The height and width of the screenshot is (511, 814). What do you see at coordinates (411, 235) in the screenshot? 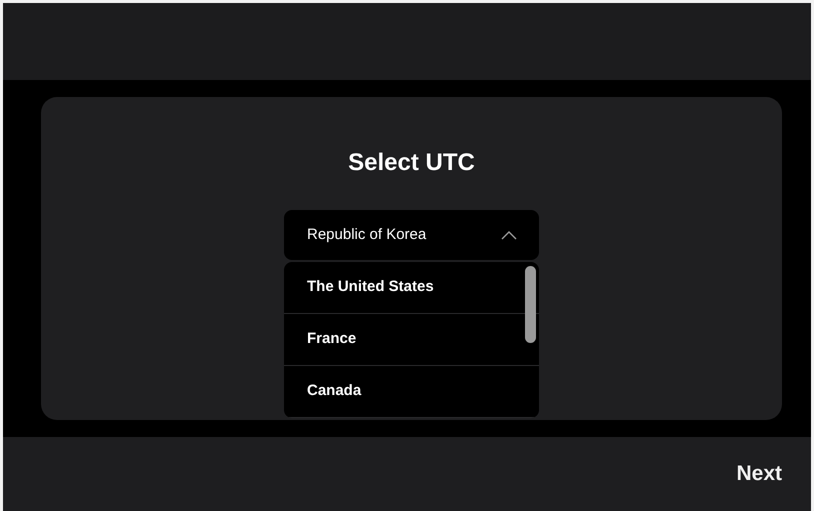
I see `dropdown-field: Republic of Korea` at bounding box center [411, 235].